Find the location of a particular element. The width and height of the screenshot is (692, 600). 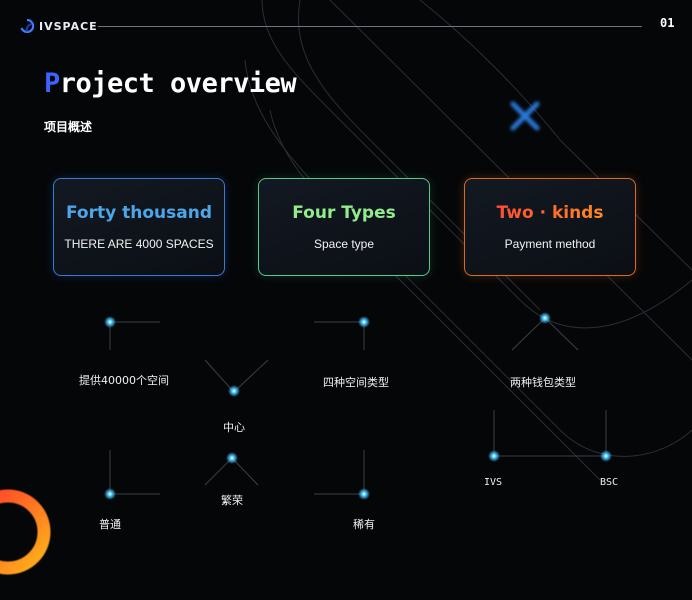

label-ivs: IVS is located at coordinates (493, 482).